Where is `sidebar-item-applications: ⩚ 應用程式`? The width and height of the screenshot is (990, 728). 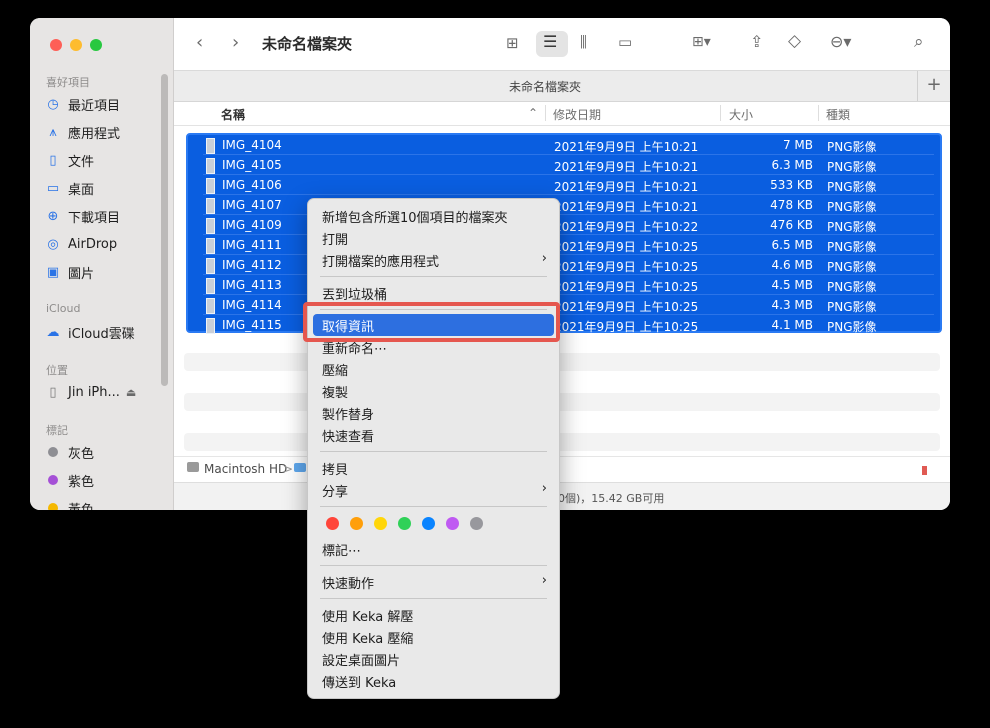
sidebar-item-applications: ⩚ 應用程式 is located at coordinates (82, 132).